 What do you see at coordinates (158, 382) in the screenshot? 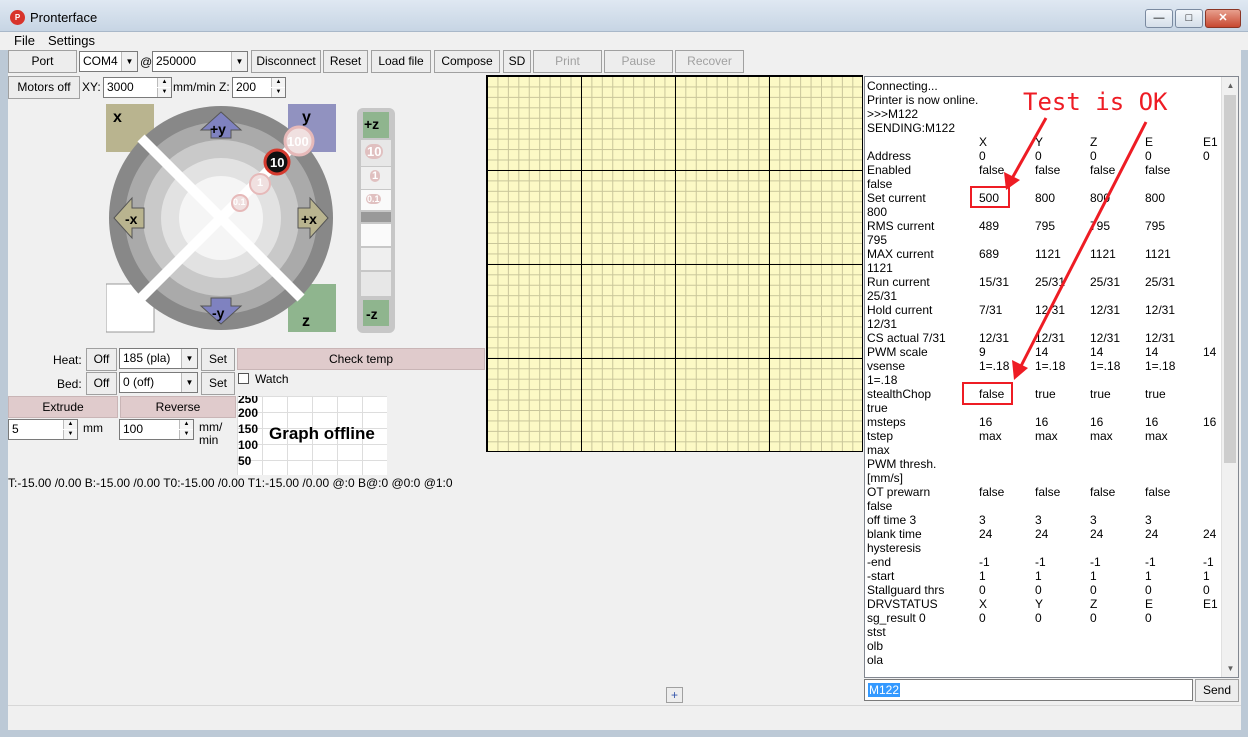
I see `bed-select: 0 (off) ▼` at bounding box center [158, 382].